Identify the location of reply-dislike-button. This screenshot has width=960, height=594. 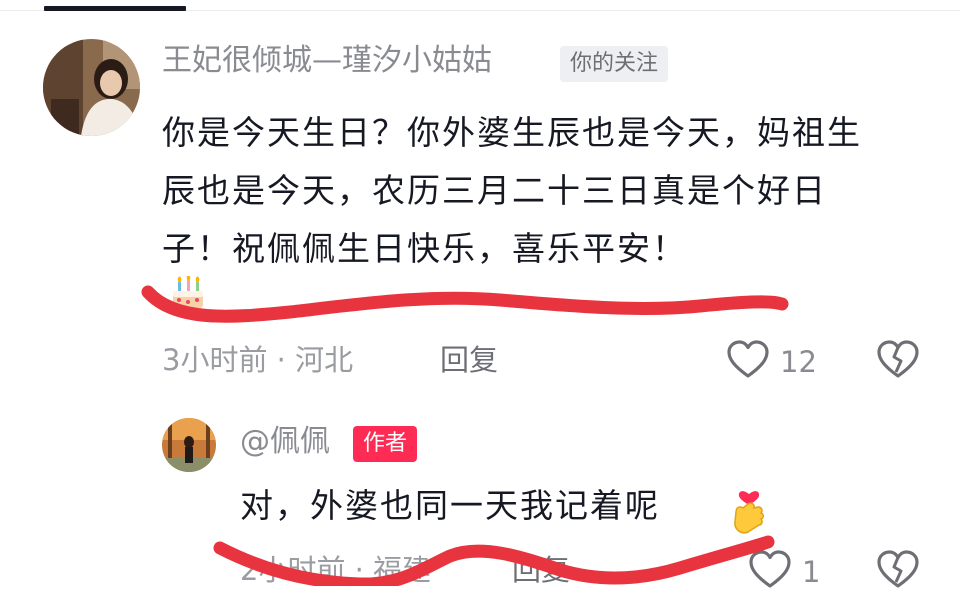
(898, 572).